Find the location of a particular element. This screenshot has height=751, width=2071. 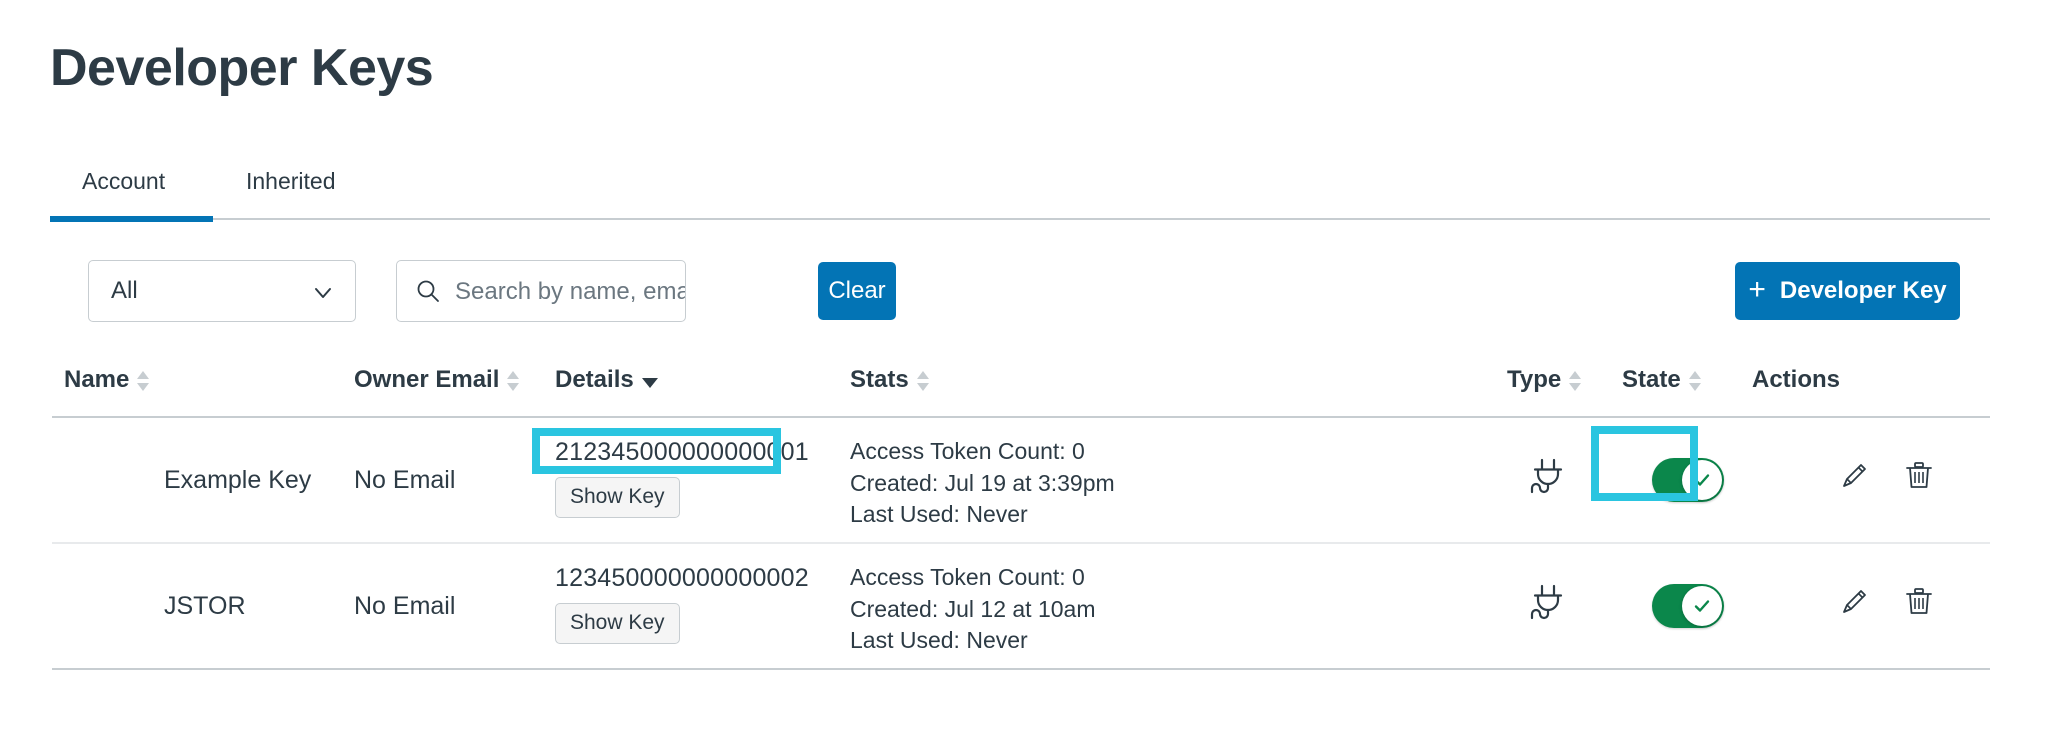

column-header-stats-label: Stats is located at coordinates (879, 379).